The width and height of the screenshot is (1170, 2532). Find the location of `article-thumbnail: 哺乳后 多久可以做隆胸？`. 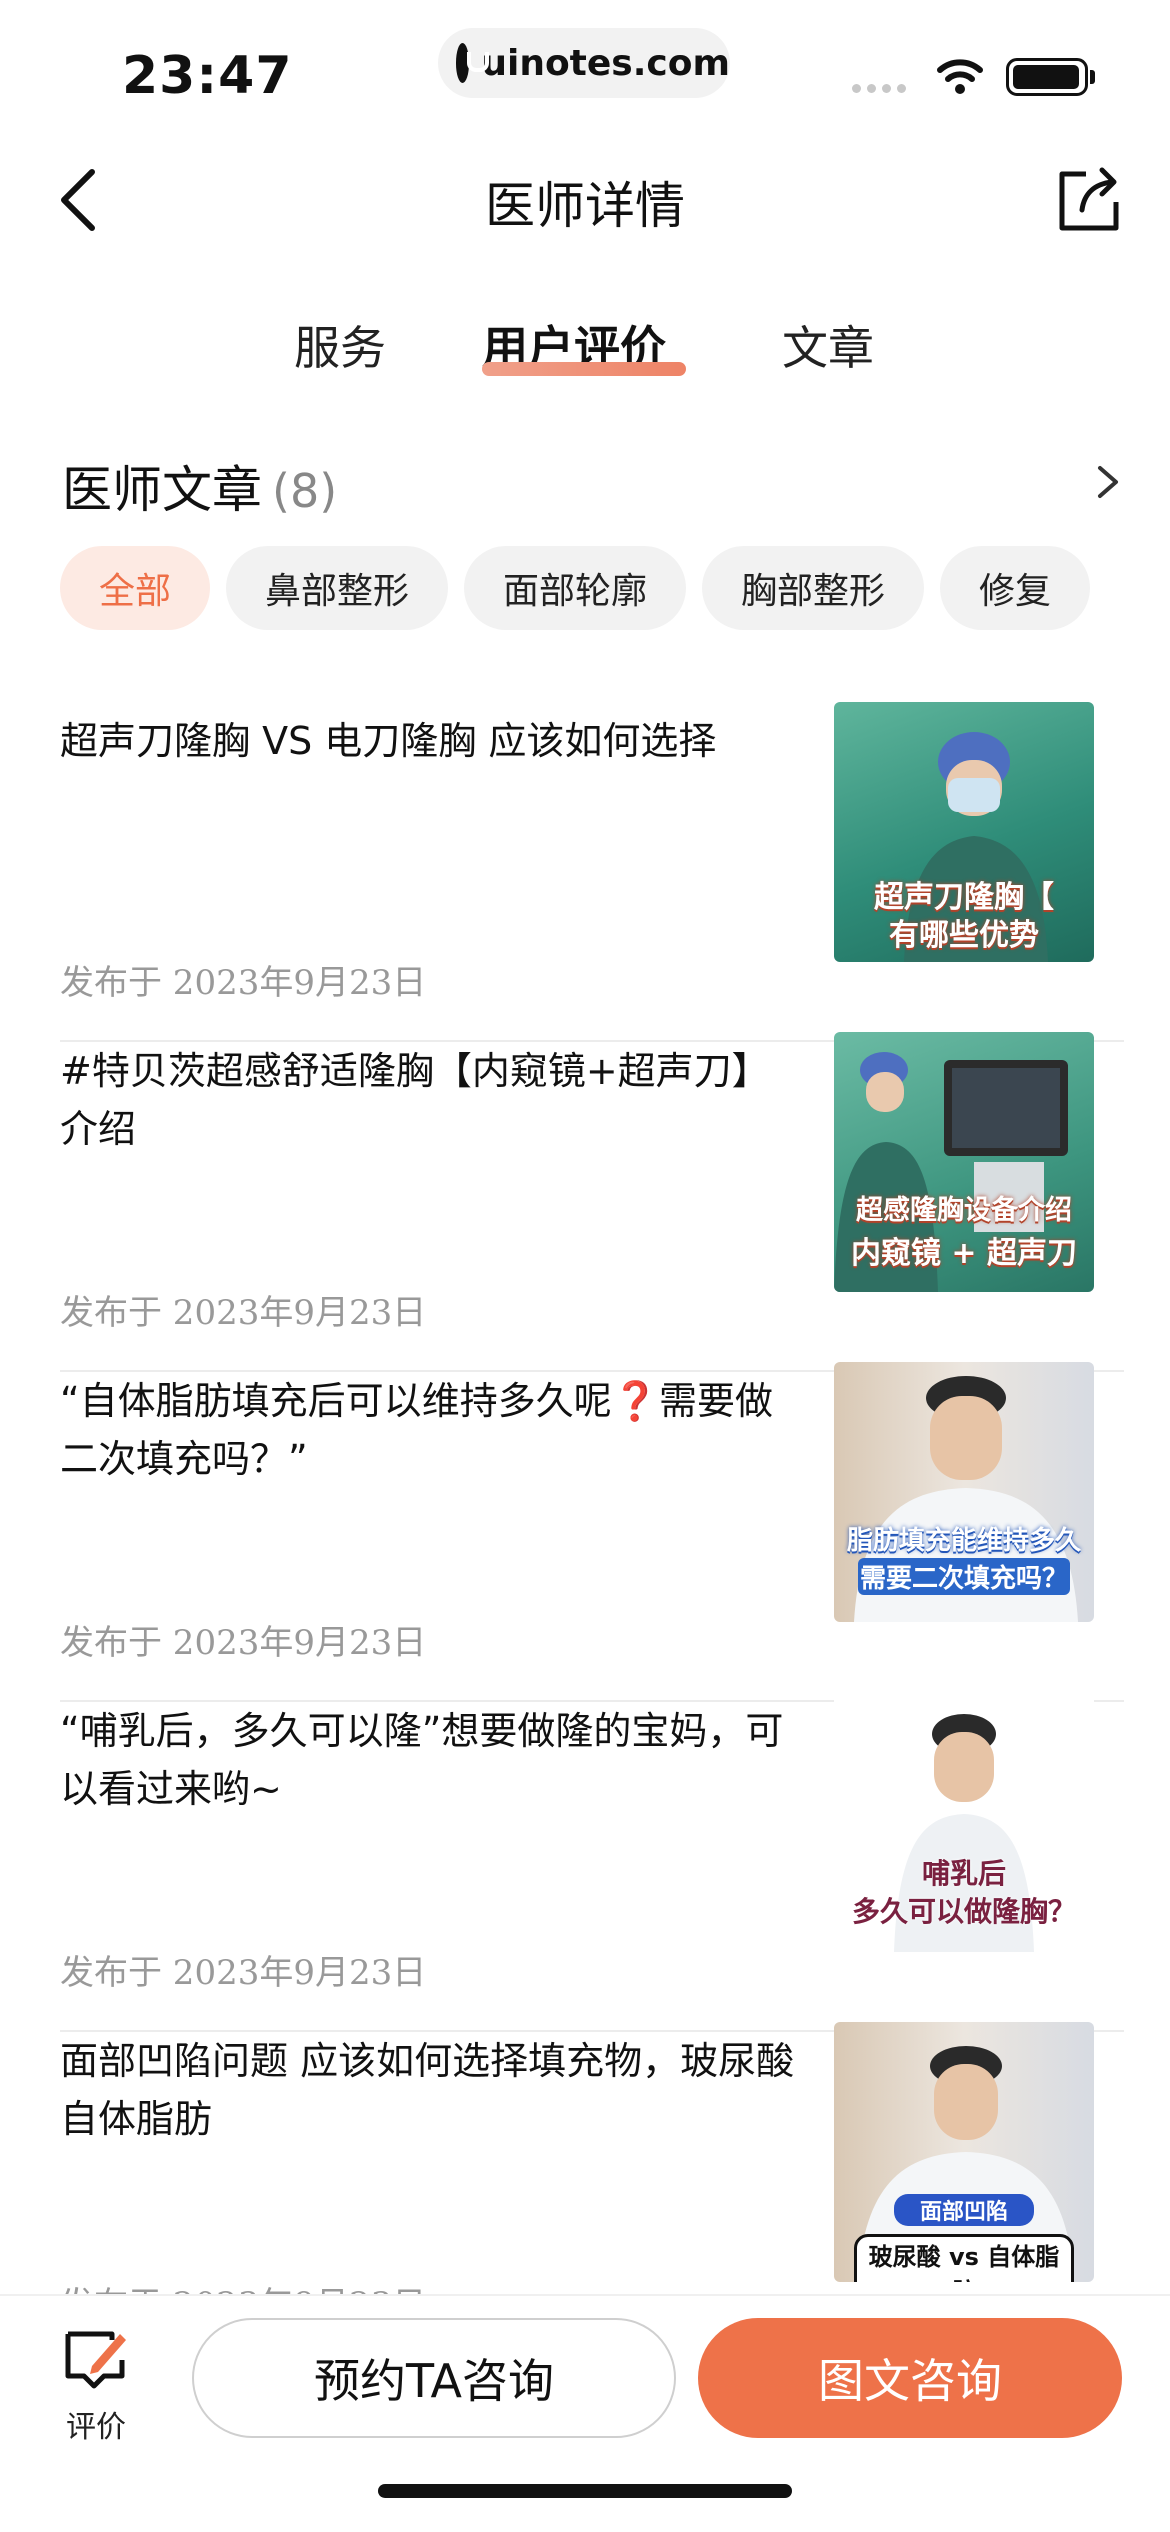

article-thumbnail: 哺乳后 多久可以做隆胸？ is located at coordinates (964, 1822).